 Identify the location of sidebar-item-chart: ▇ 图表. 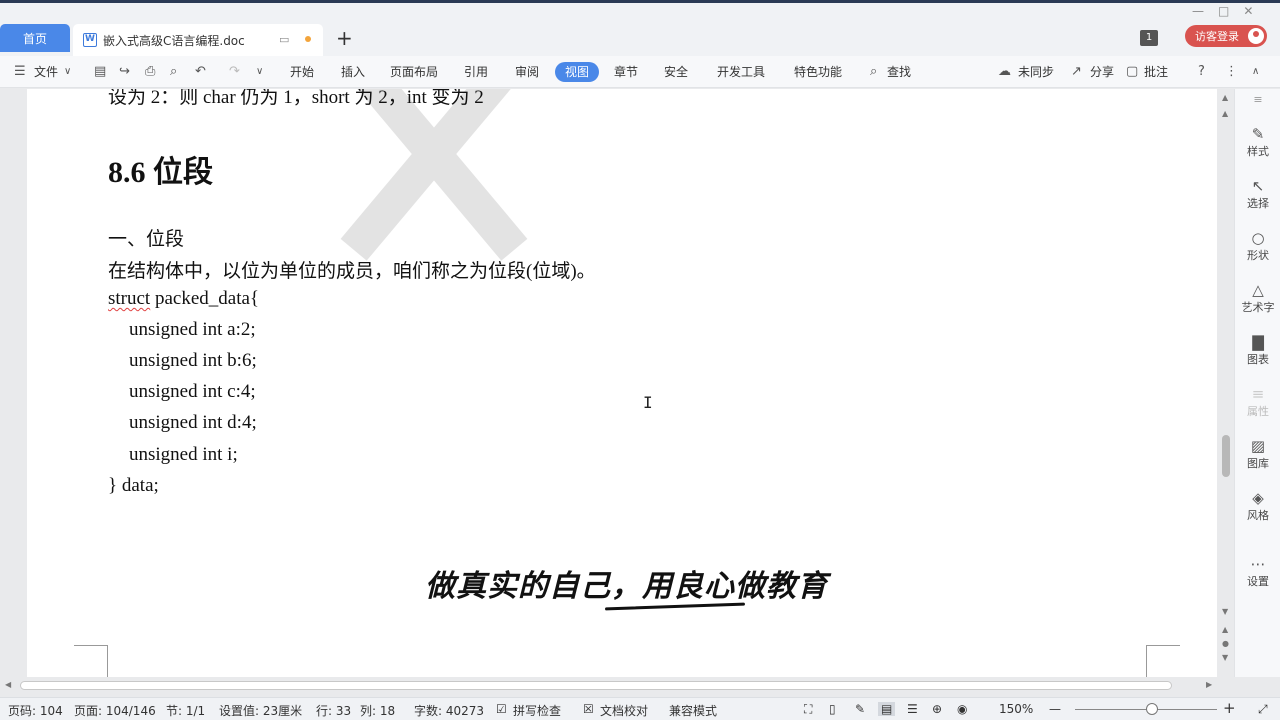
(1257, 350).